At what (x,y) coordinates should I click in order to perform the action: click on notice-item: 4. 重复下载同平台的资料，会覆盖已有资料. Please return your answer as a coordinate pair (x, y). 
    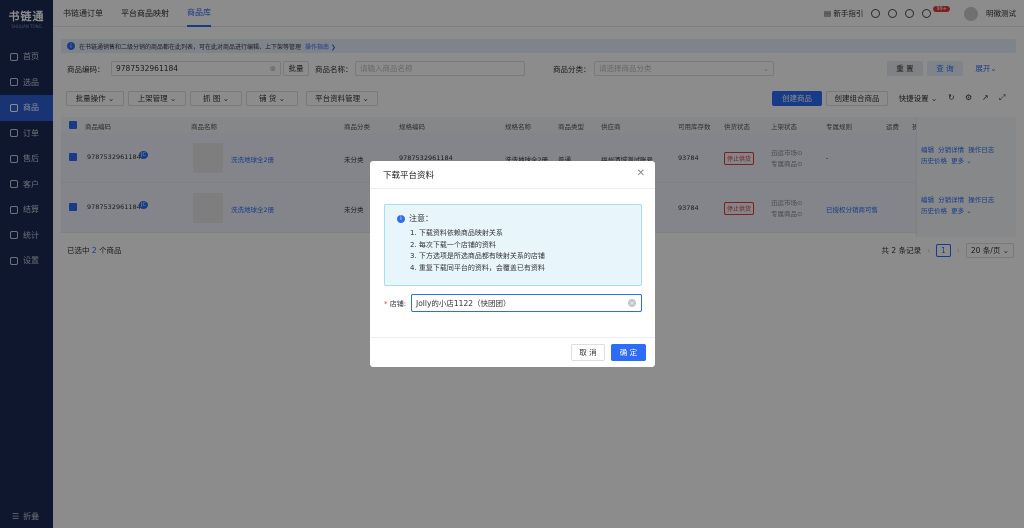
    Looking at the image, I should click on (477, 267).